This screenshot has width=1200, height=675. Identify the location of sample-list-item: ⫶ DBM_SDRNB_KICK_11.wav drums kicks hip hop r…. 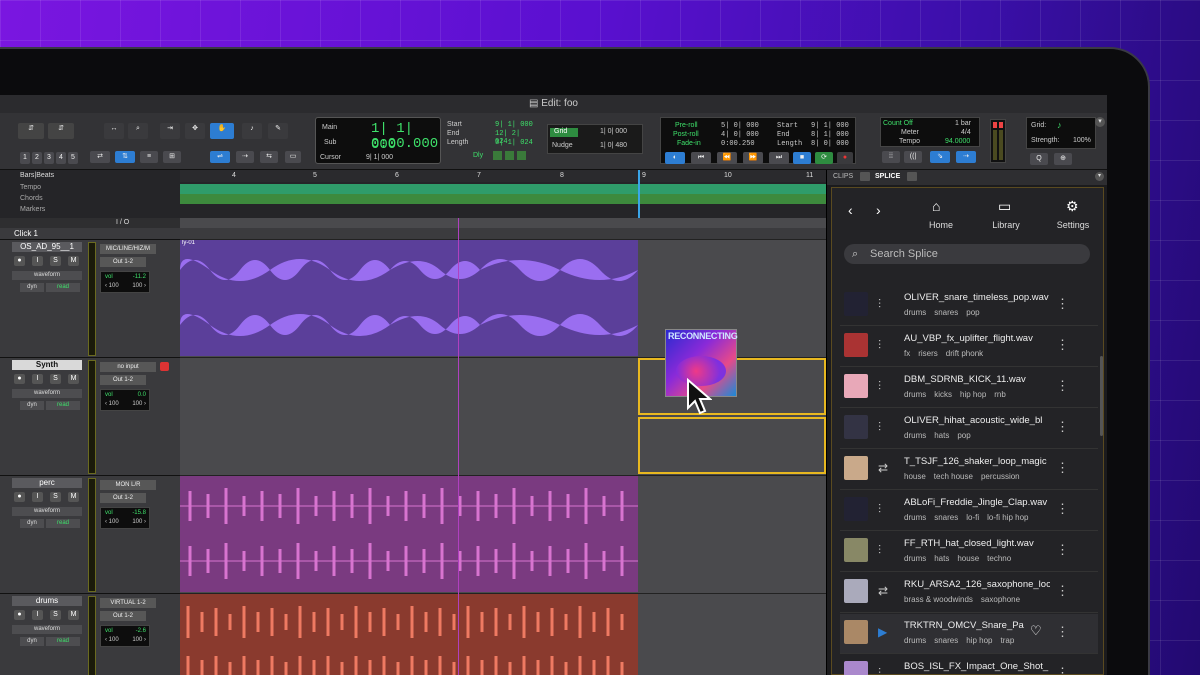
(969, 388).